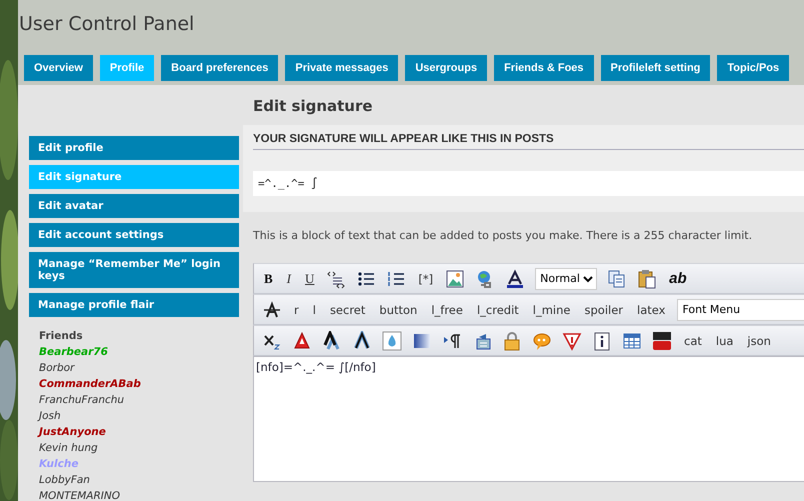 The height and width of the screenshot is (501, 804). I want to click on sidebar-item: Edit account settings, so click(134, 235).